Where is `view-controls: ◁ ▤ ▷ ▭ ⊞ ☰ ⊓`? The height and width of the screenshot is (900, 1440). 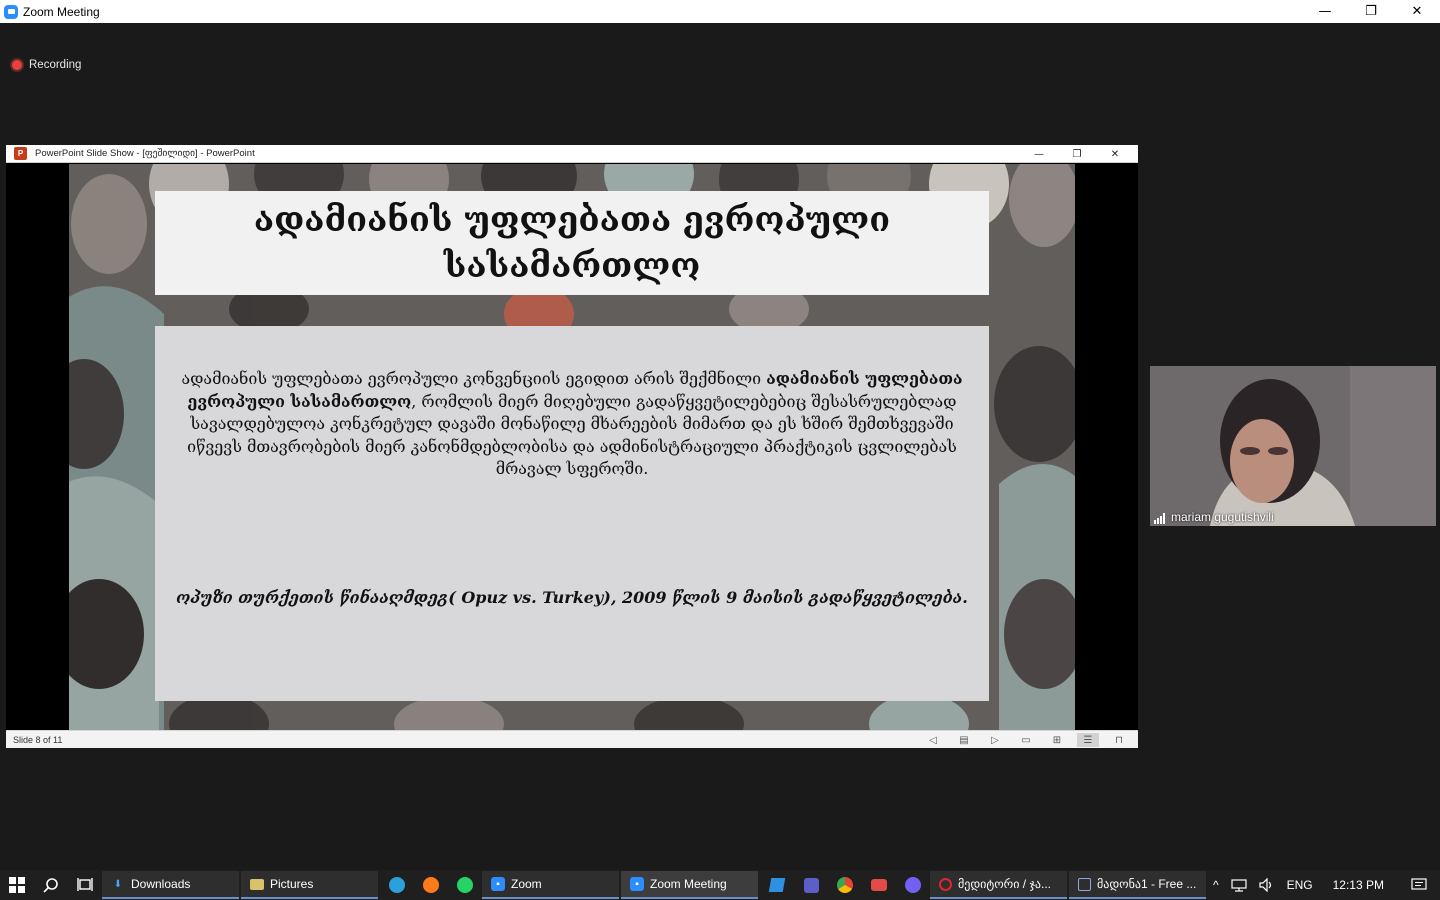
view-controls: ◁ ▤ ▷ ▭ ⊞ ☰ ⊓ is located at coordinates (1021, 740).